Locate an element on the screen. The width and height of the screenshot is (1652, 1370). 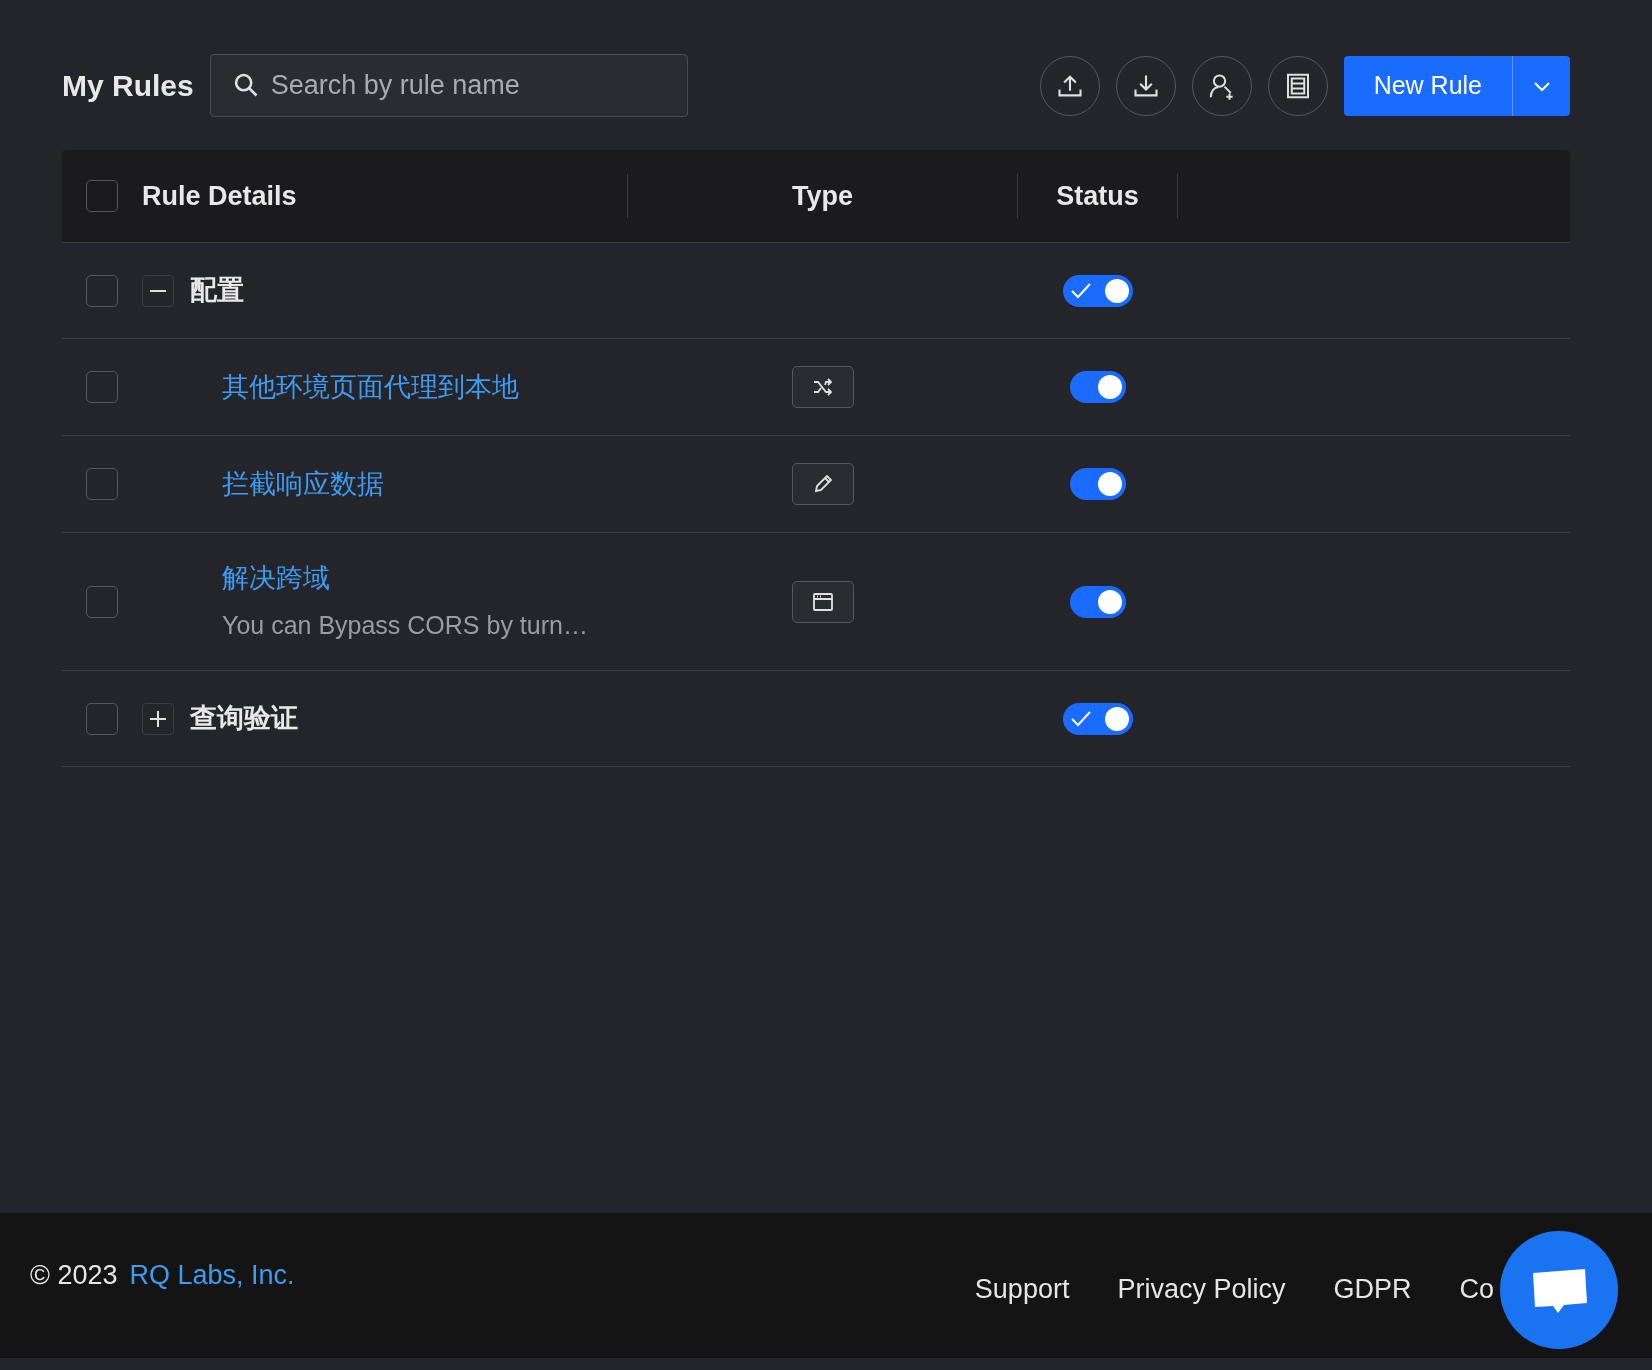
footer-link: GDPR is located at coordinates (1372, 1289).